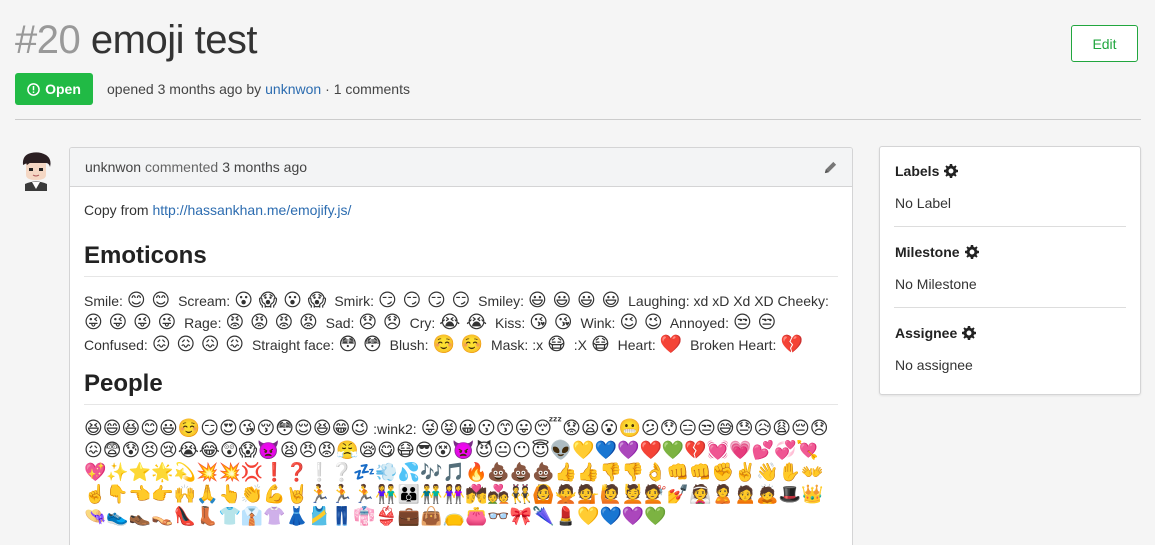 The image size is (1155, 545). Describe the element at coordinates (33, 89) in the screenshot. I see `alert-circle-icon` at that location.